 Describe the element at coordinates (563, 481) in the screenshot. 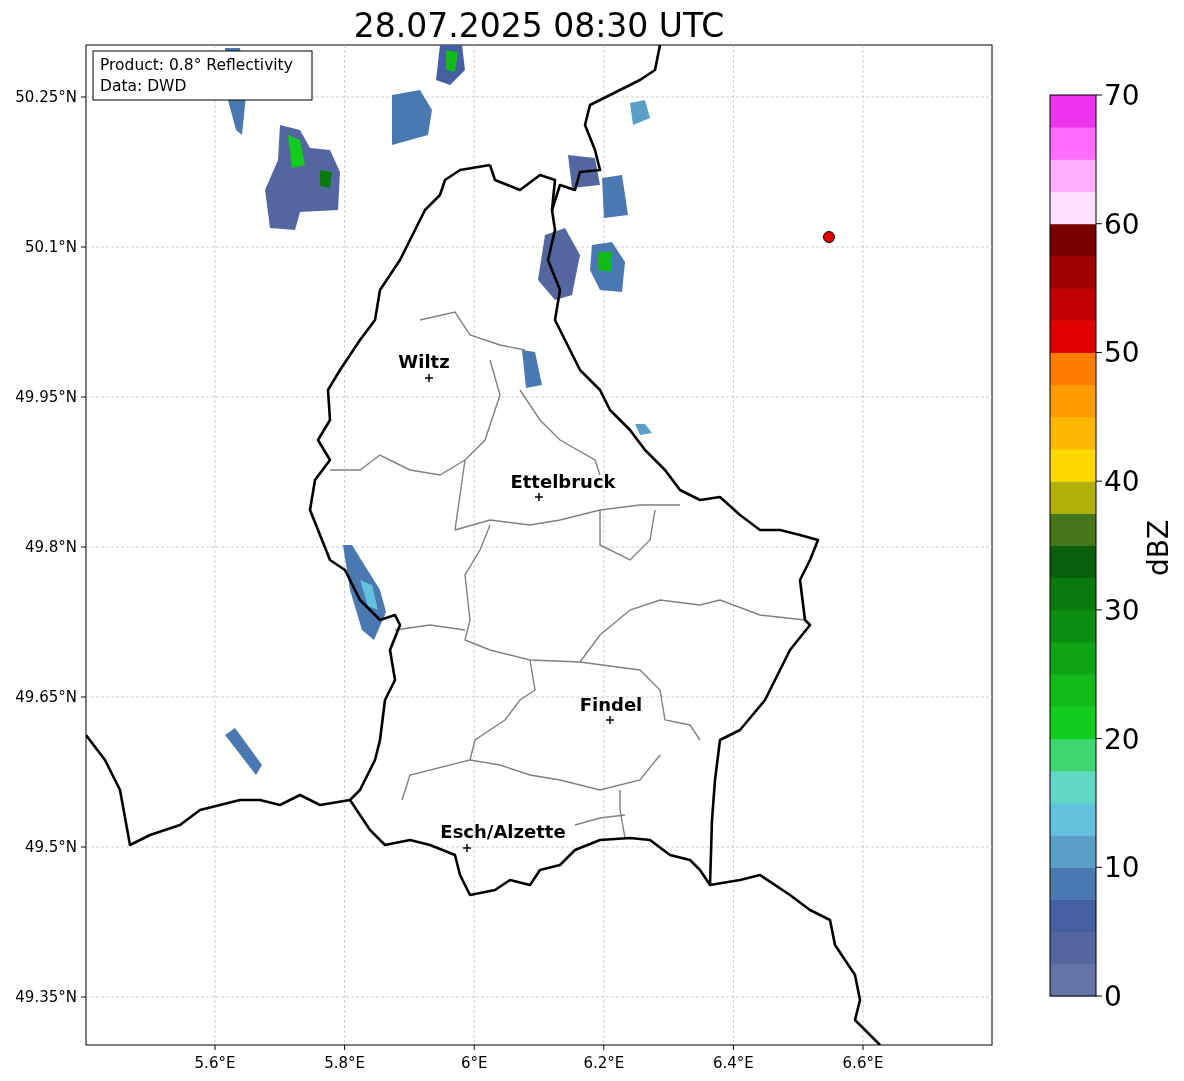

I see `city-label: Ettelbruck` at that location.